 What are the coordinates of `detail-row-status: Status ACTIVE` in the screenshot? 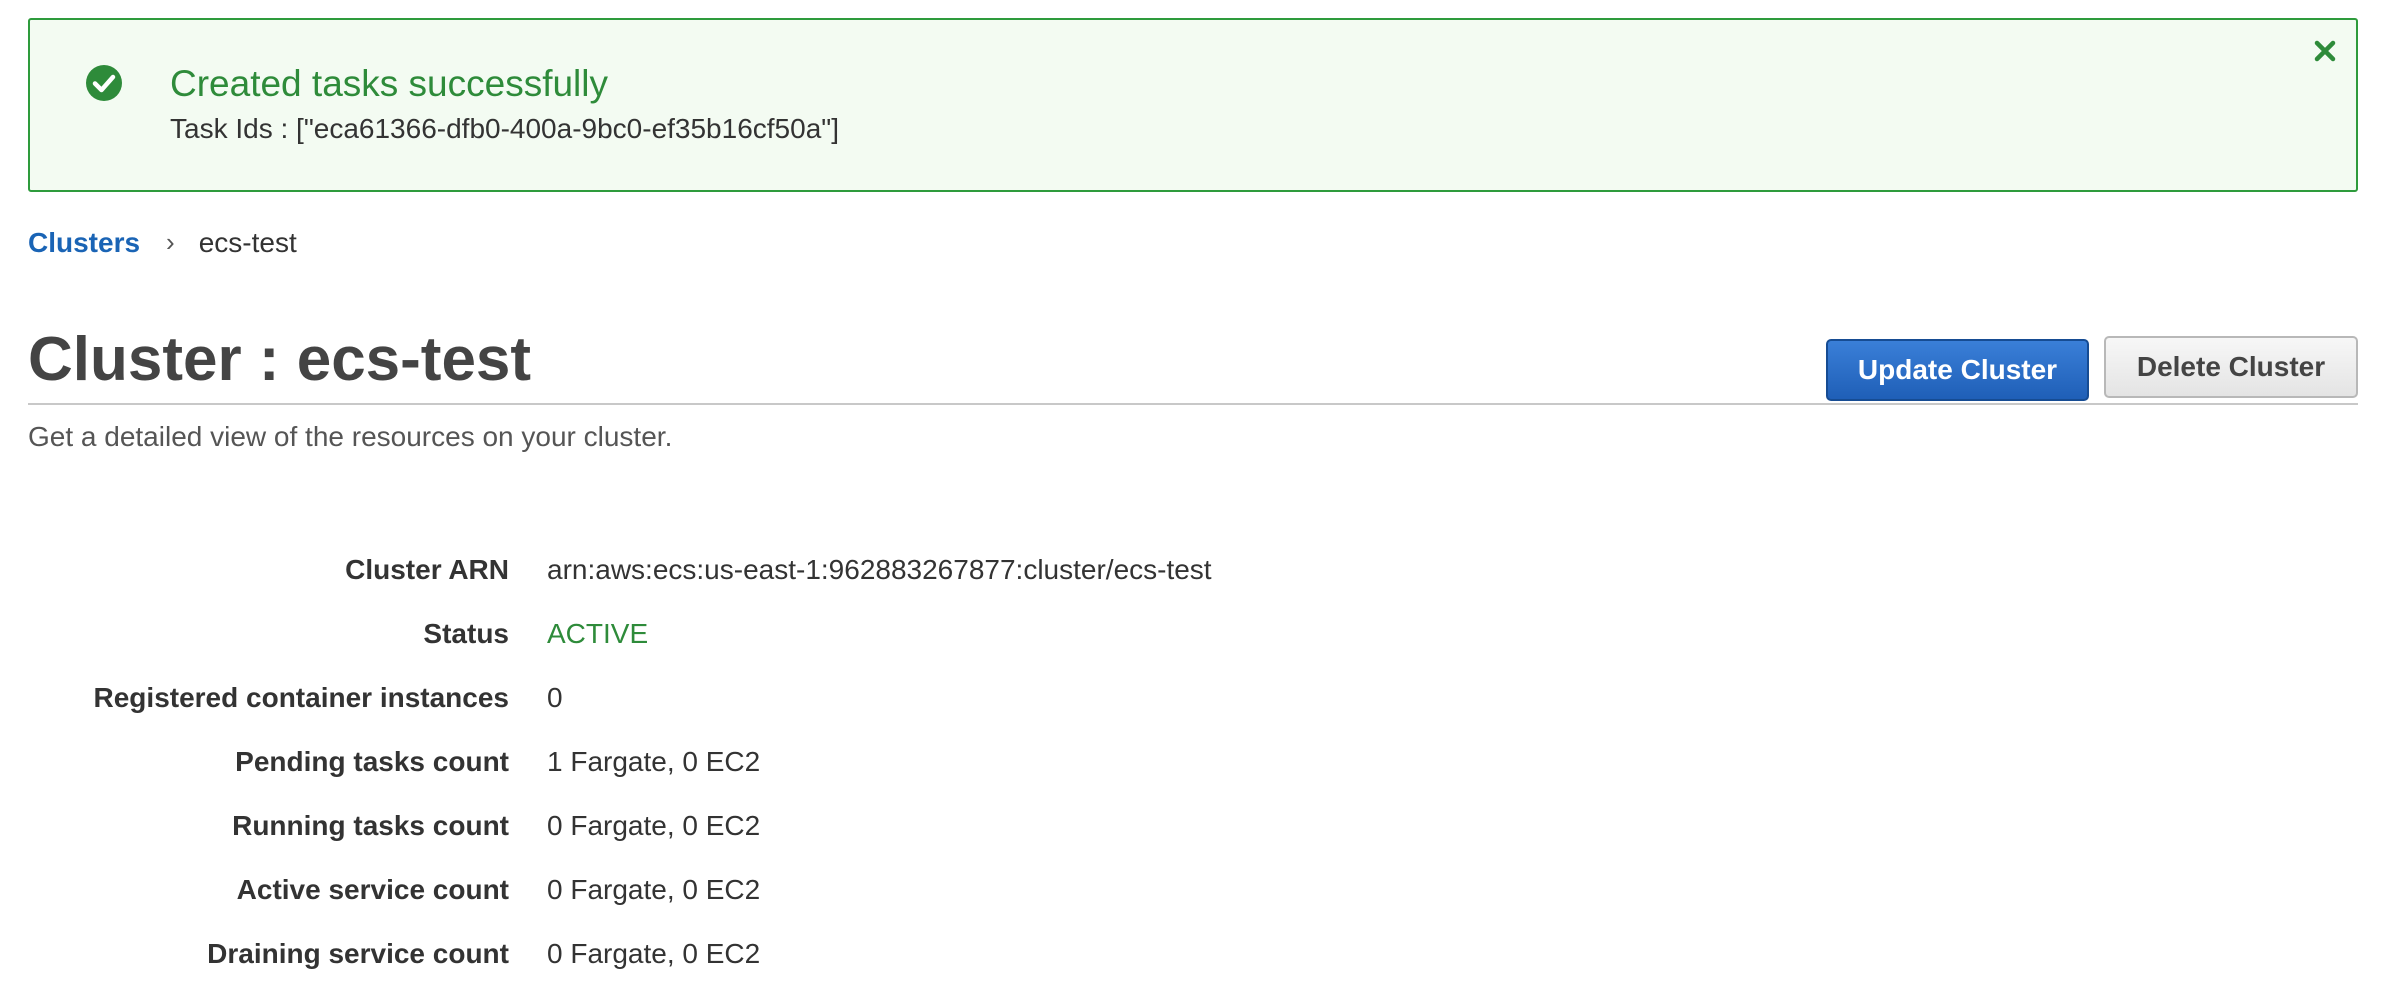 It's located at (1195, 646).